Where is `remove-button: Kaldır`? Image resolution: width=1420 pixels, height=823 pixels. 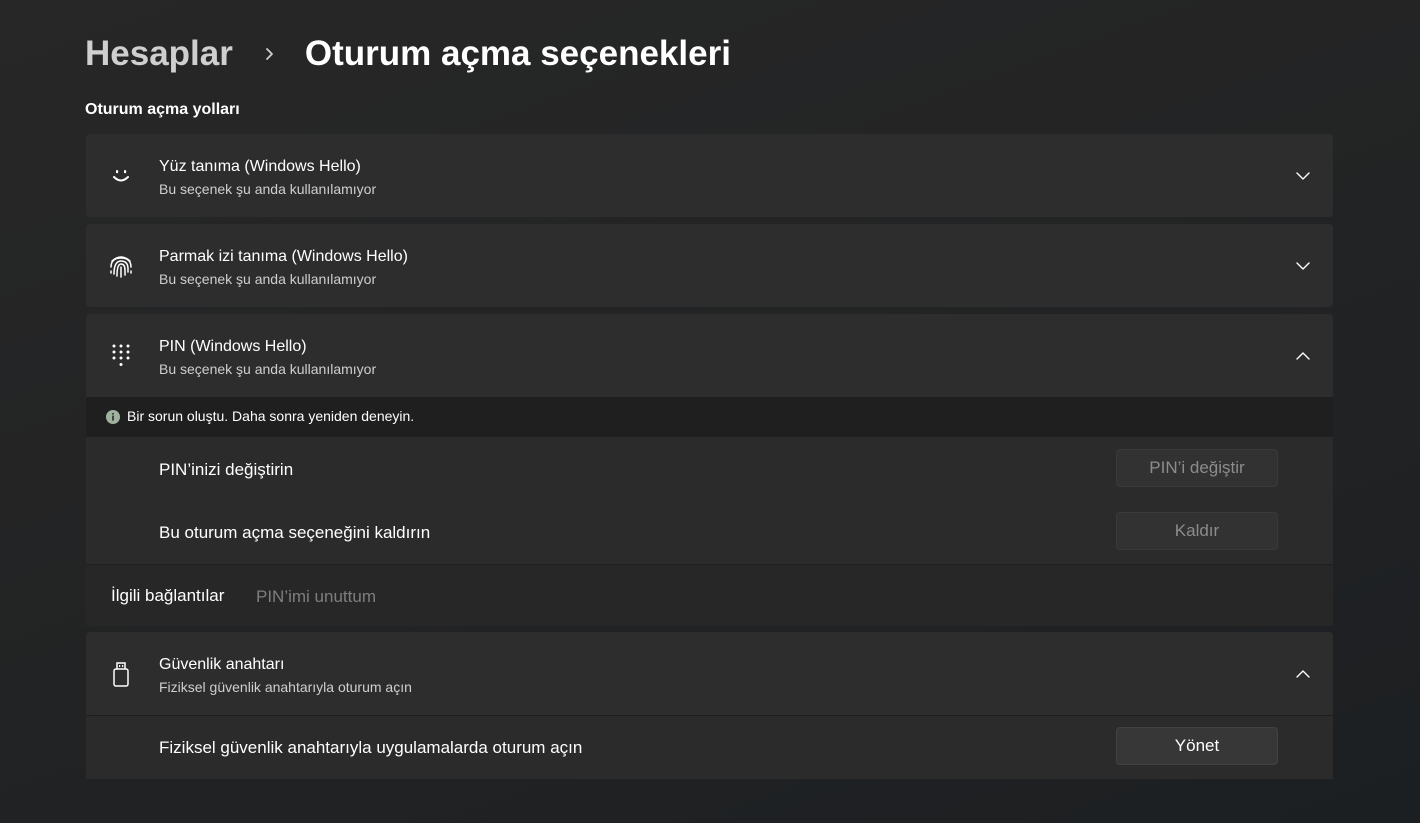 remove-button: Kaldır is located at coordinates (1197, 531).